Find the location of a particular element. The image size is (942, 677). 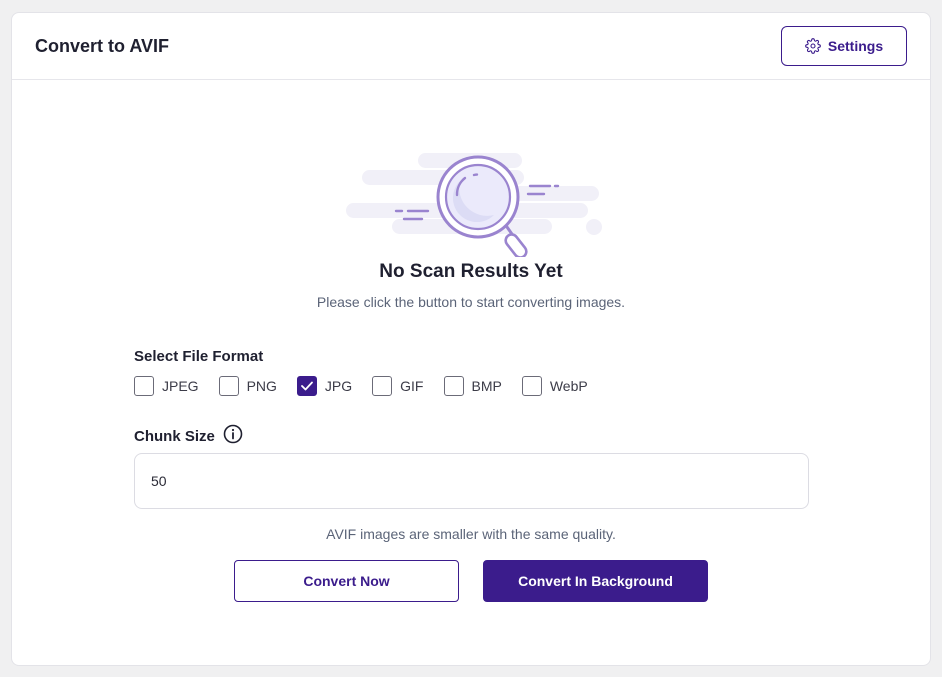

gear-icon is located at coordinates (813, 46).